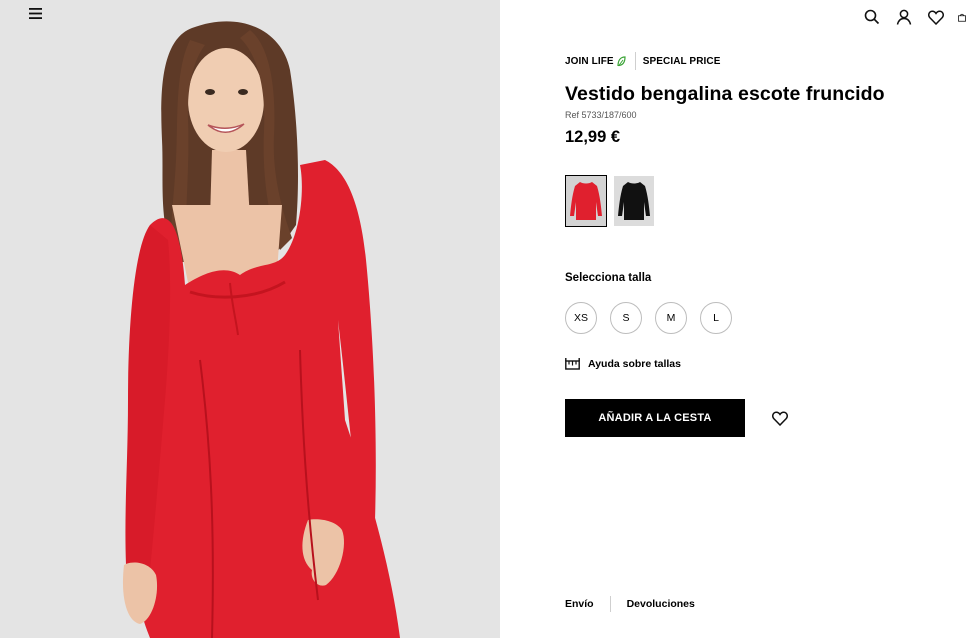  What do you see at coordinates (634, 364) in the screenshot?
I see `size-help-label: Ayuda sobre tallas` at bounding box center [634, 364].